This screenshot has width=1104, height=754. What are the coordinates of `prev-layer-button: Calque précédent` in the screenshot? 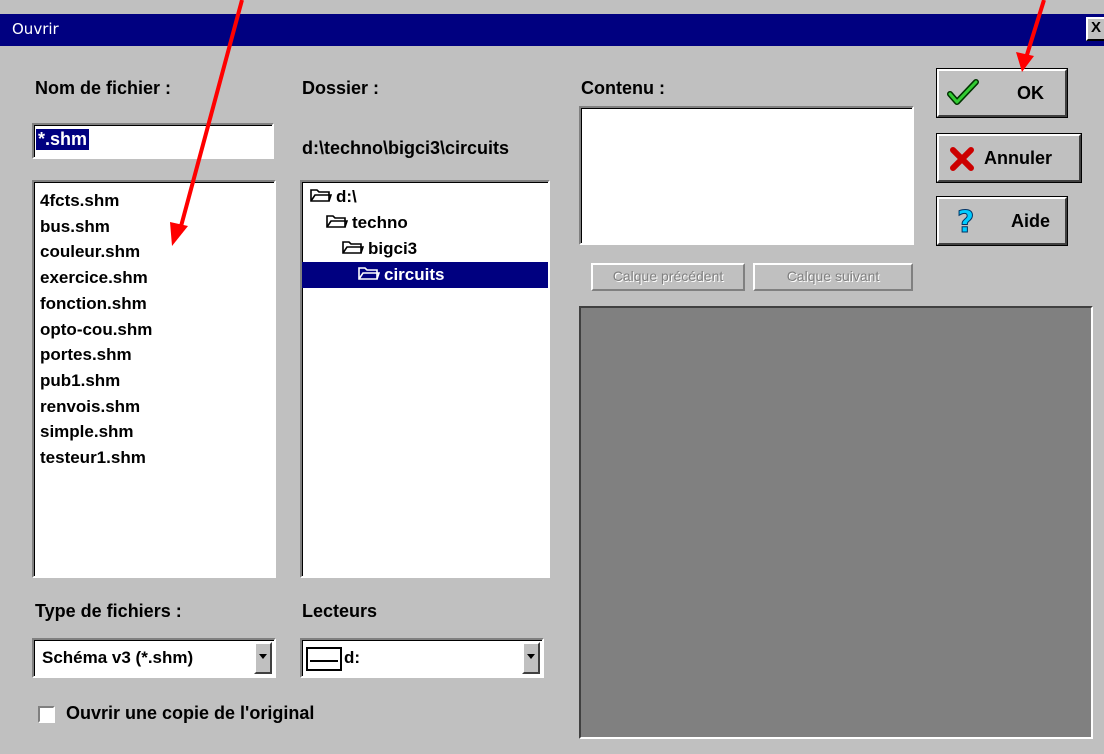 It's located at (668, 277).